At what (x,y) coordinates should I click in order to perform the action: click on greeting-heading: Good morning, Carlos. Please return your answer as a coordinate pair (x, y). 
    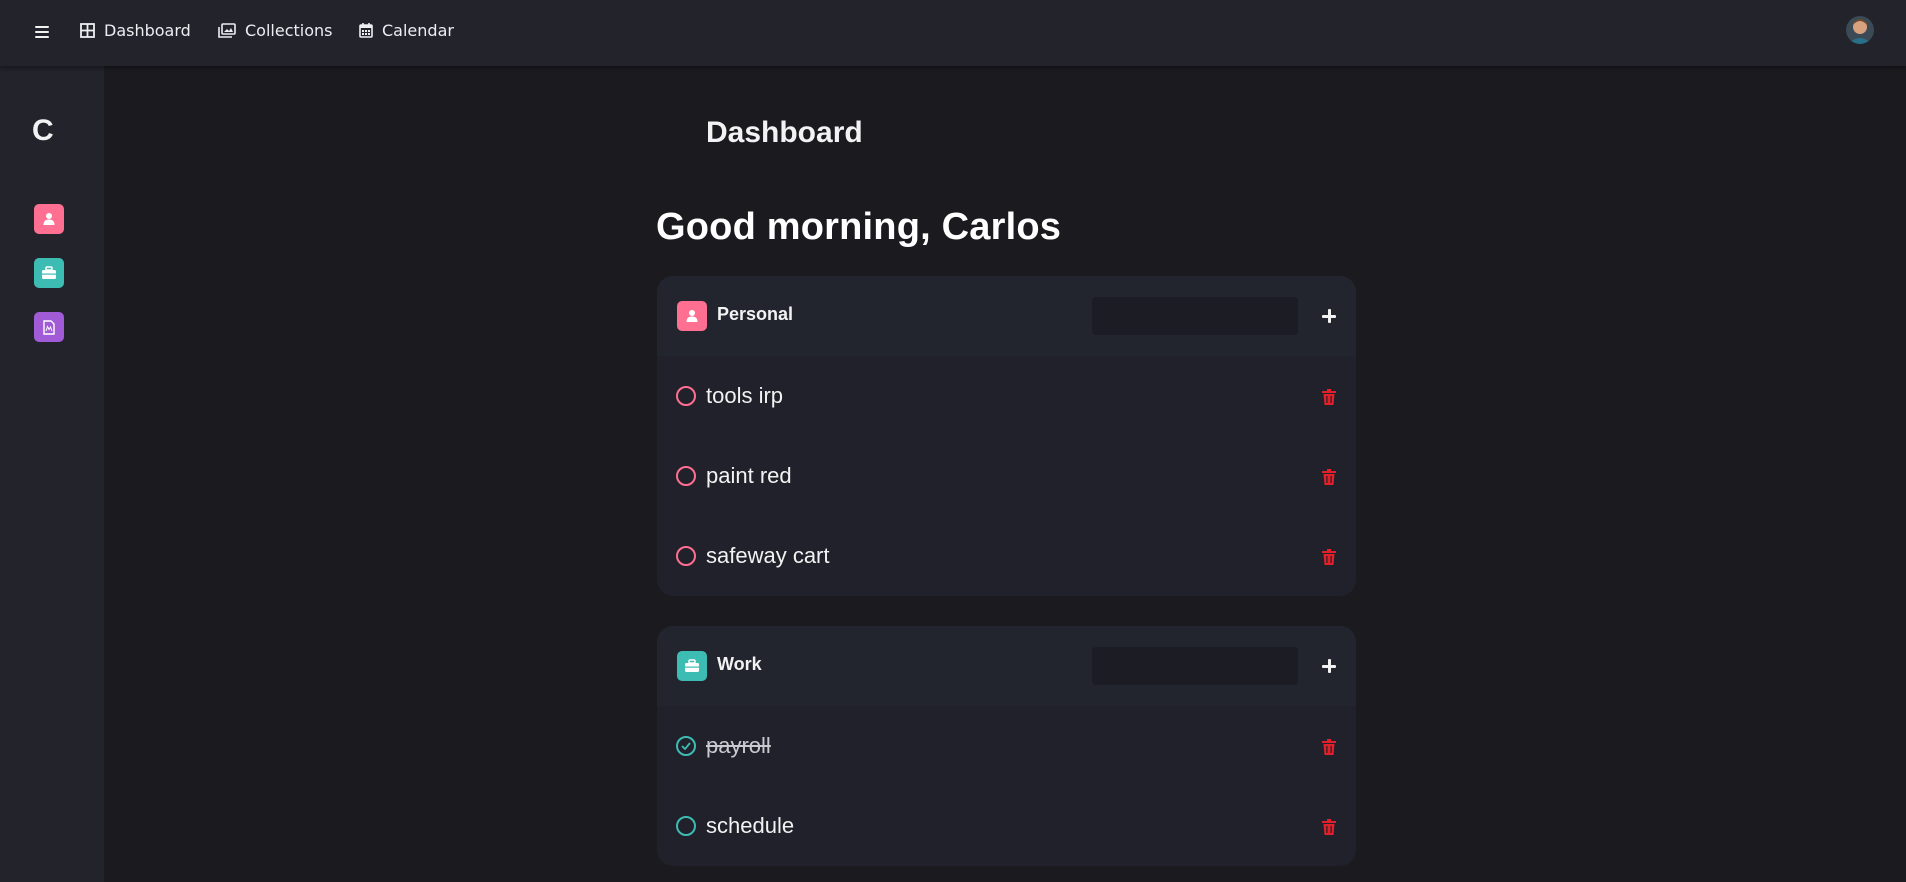
    Looking at the image, I should click on (859, 227).